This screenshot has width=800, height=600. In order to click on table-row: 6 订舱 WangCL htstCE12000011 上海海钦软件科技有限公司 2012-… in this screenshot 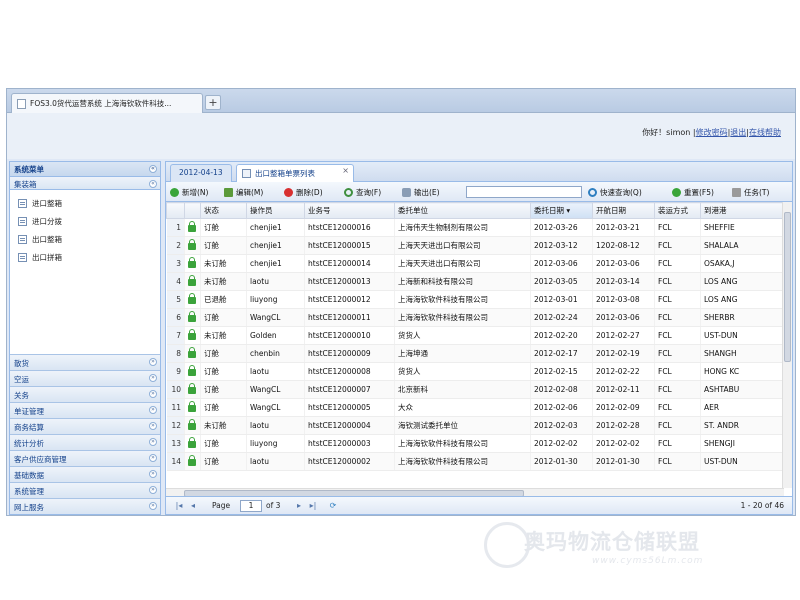, I will do `click(475, 317)`.